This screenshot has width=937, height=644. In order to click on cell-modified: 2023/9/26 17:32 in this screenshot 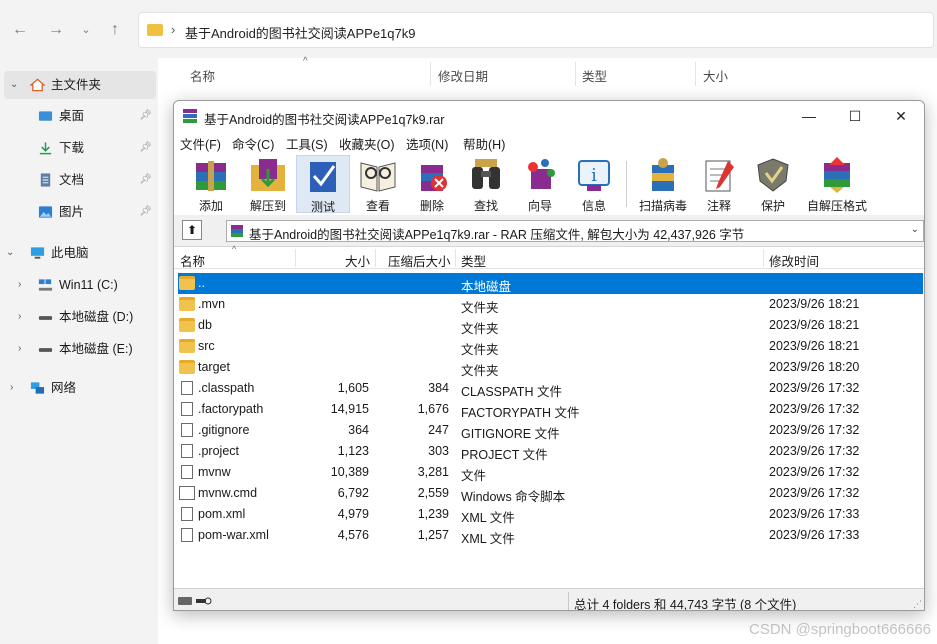, I will do `click(814, 430)`.